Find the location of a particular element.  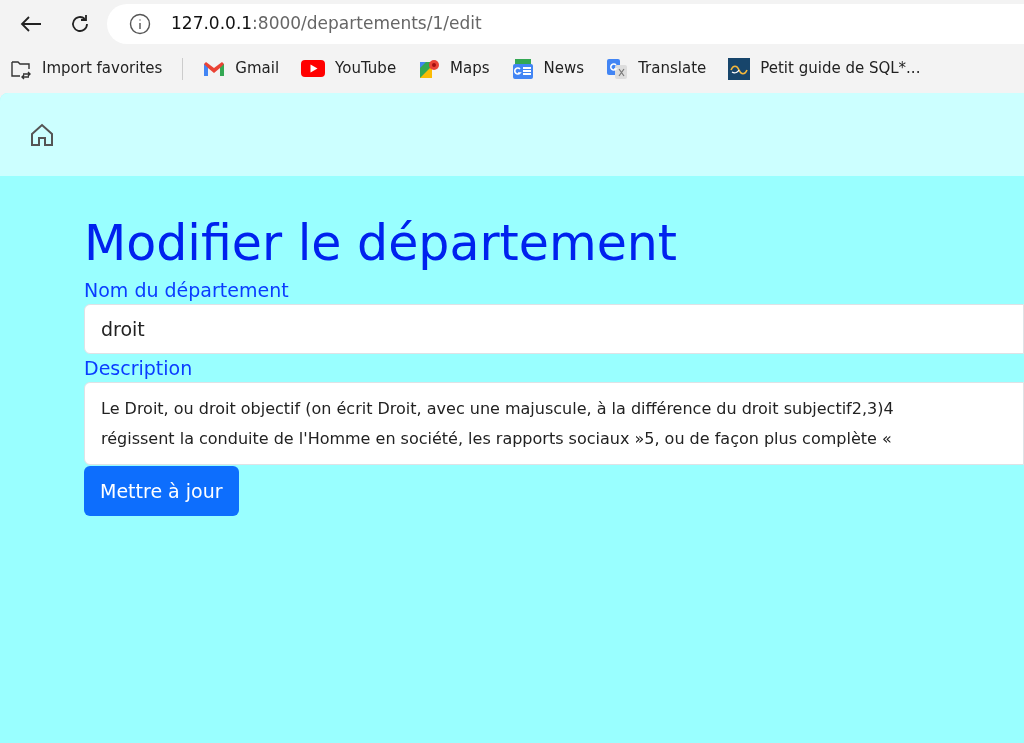

newspaper-icon is located at coordinates (522, 68).